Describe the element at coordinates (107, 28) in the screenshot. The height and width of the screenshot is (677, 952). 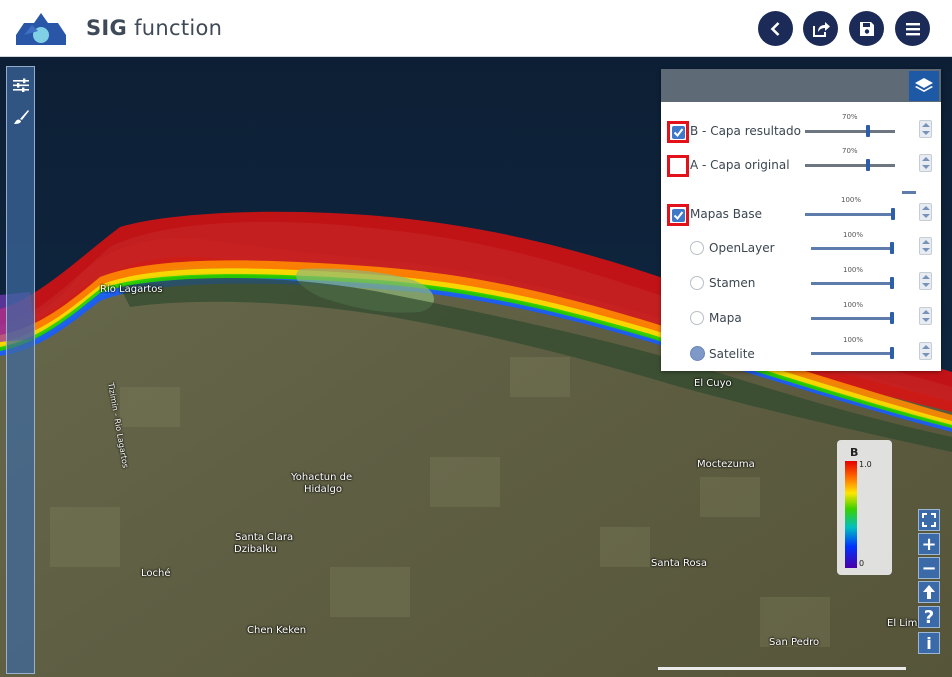
I see `brand-bold: SIG` at that location.